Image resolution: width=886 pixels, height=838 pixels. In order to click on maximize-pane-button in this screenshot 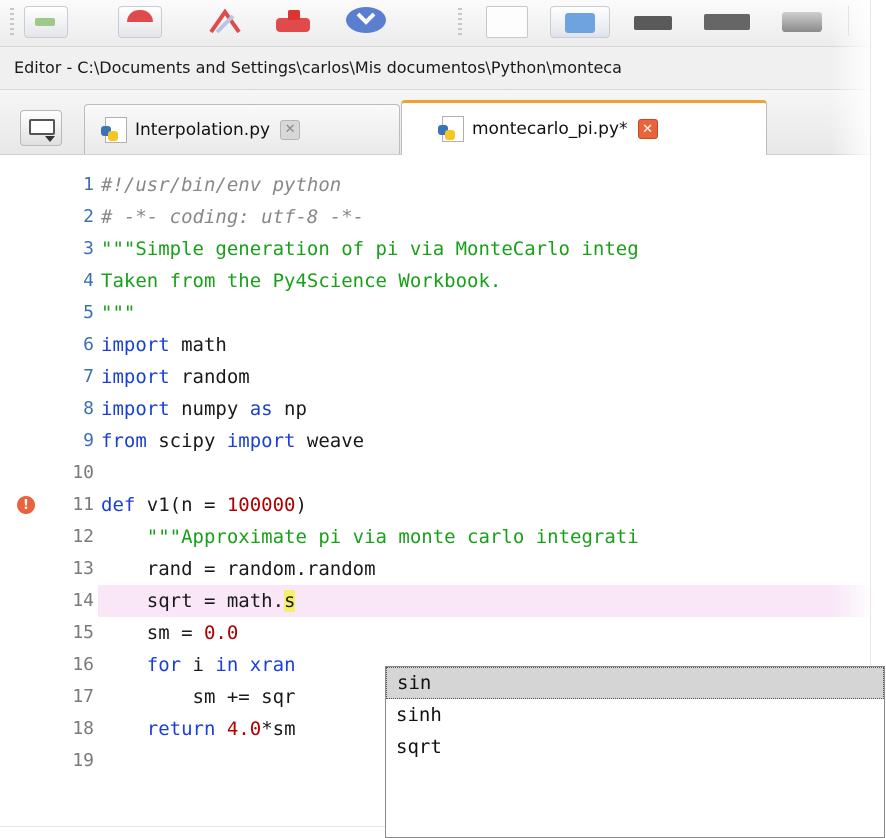, I will do `click(140, 22)`.